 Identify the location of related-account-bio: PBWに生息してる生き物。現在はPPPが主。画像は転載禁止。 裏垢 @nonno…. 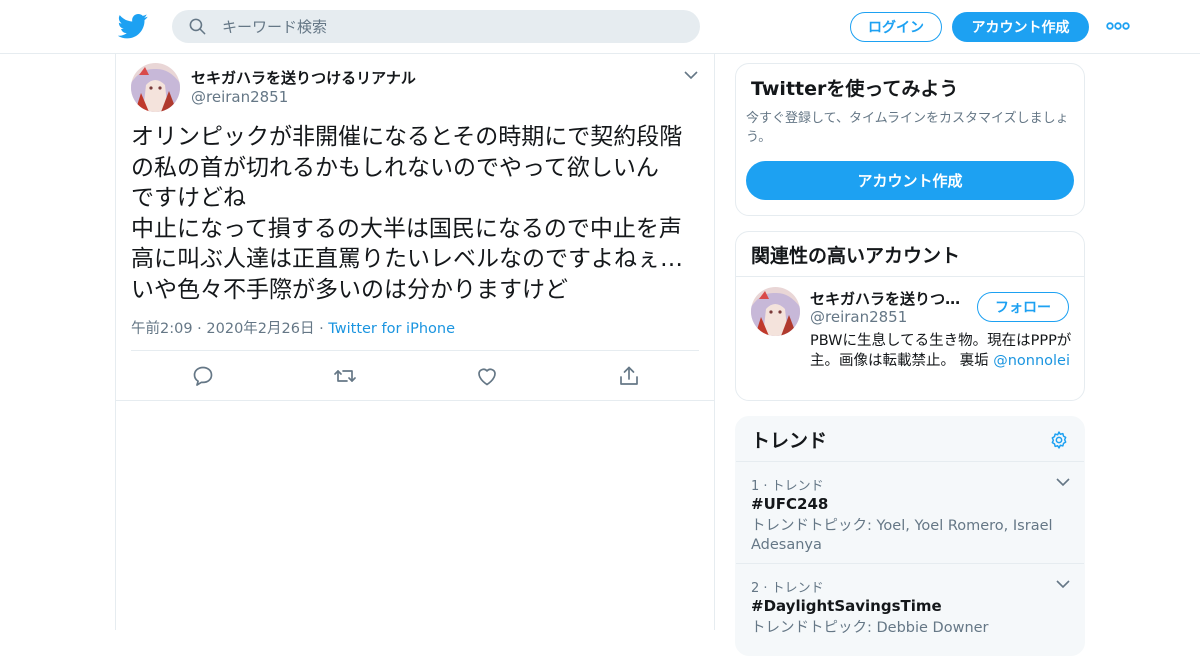
(943, 351).